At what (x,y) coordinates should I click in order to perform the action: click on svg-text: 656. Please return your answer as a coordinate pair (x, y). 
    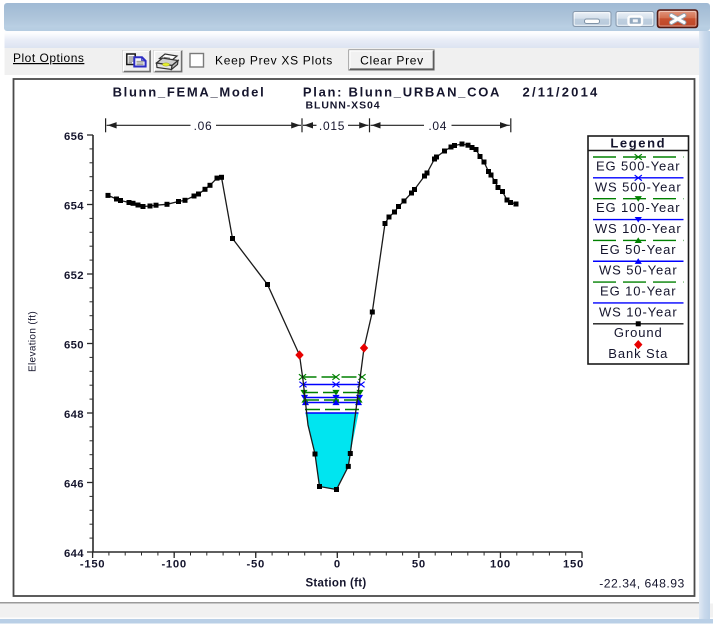
    Looking at the image, I should click on (74, 137).